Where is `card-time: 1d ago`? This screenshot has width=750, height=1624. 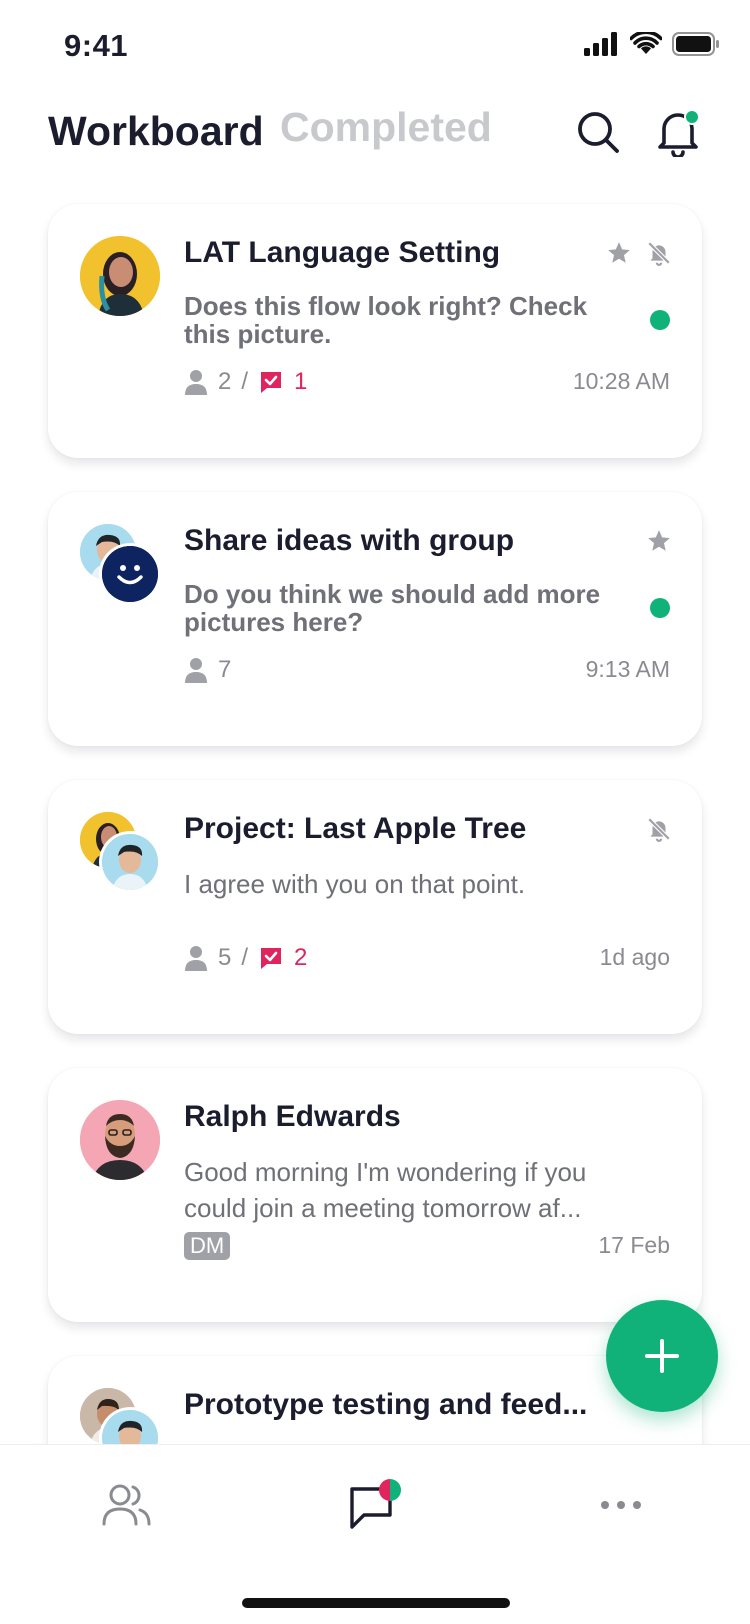 card-time: 1d ago is located at coordinates (634, 957).